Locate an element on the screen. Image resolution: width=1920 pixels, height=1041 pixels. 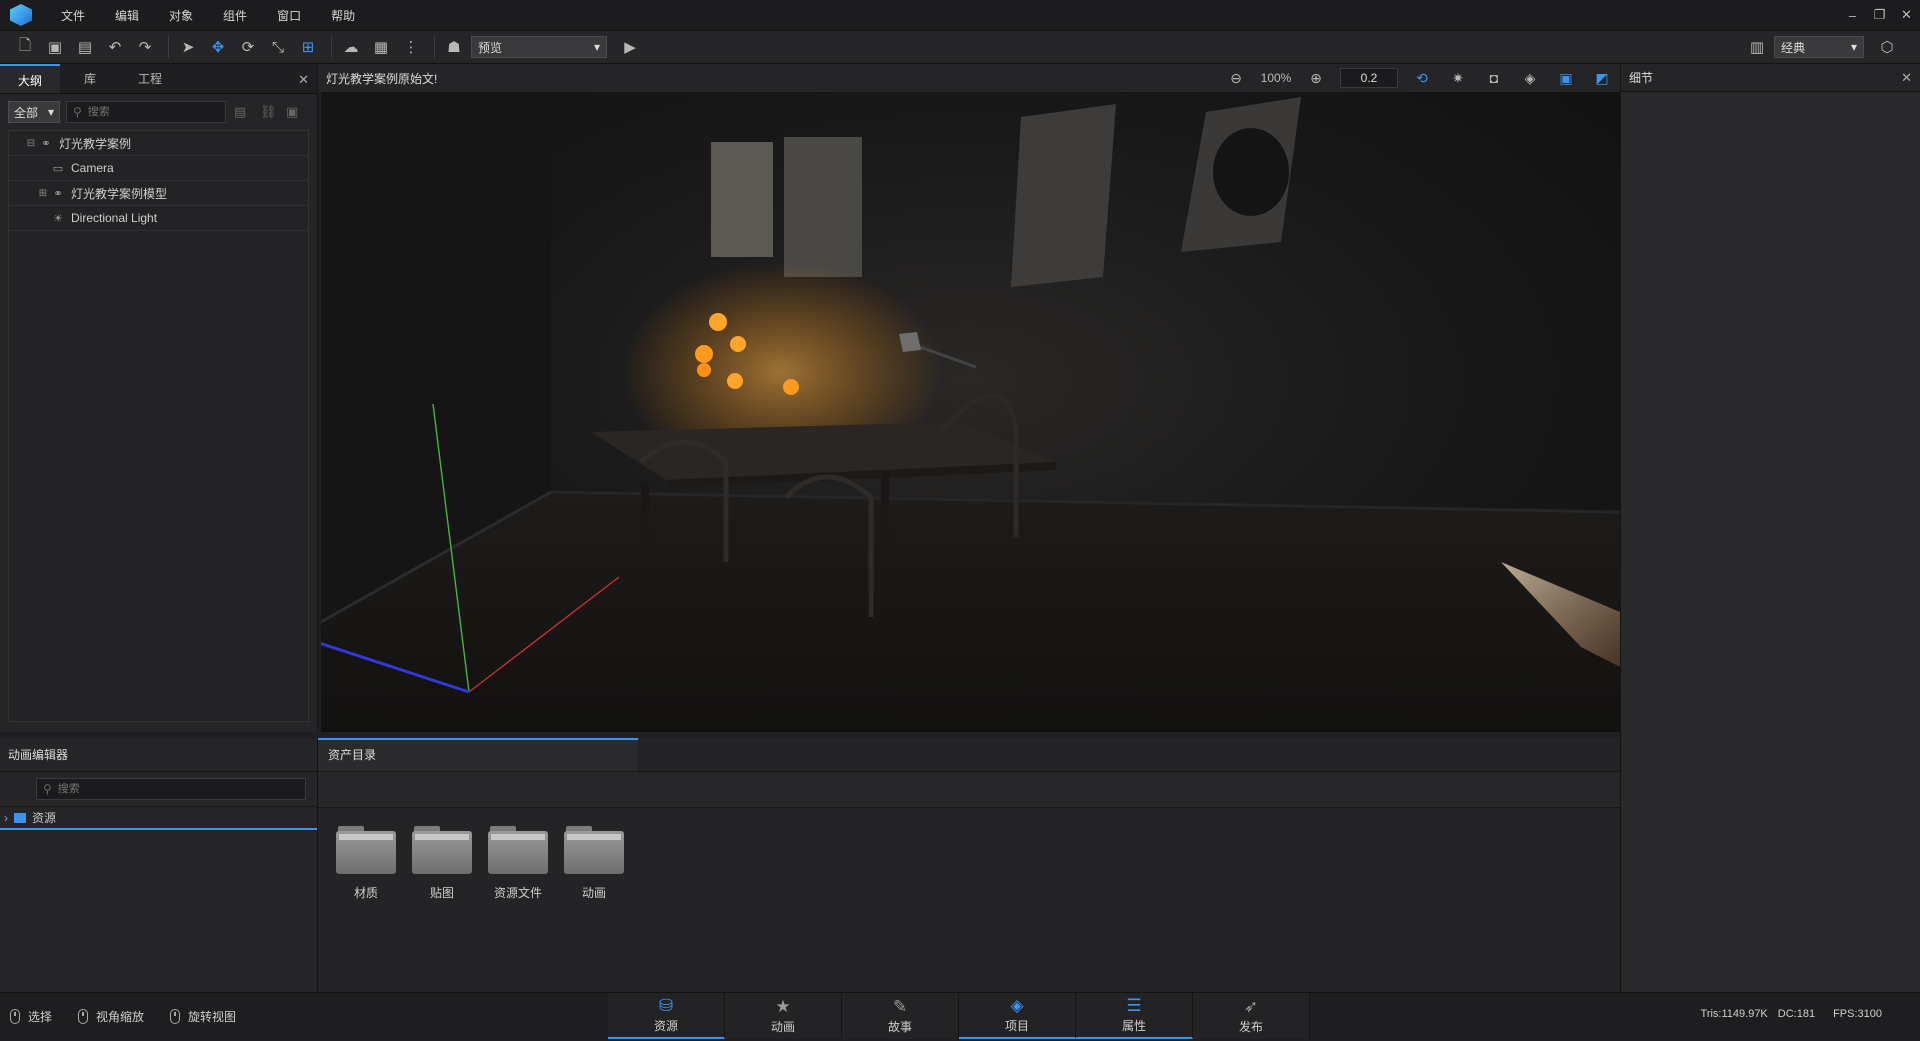
camera-icon: ◘ is located at coordinates (1494, 78).